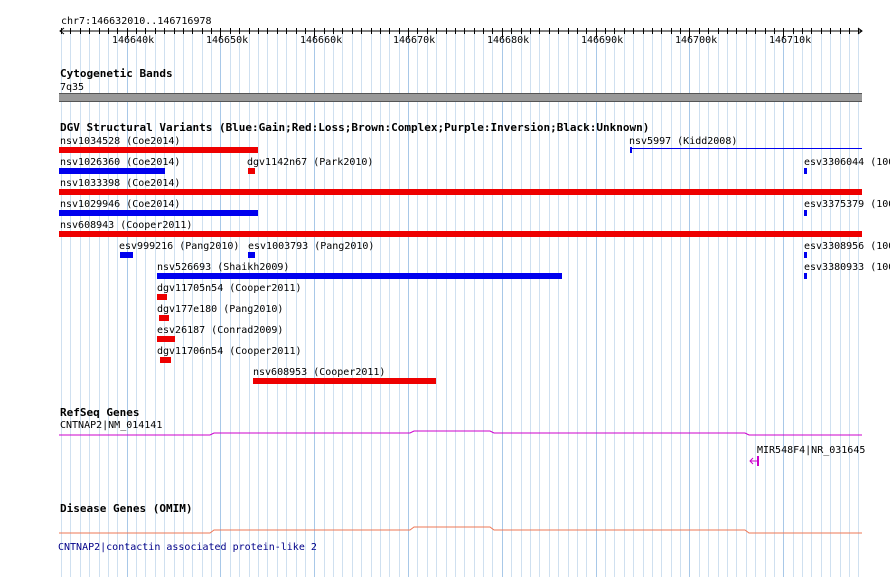  I want to click on dgv-feature-label: esv3306044 (100, so click(847, 162).